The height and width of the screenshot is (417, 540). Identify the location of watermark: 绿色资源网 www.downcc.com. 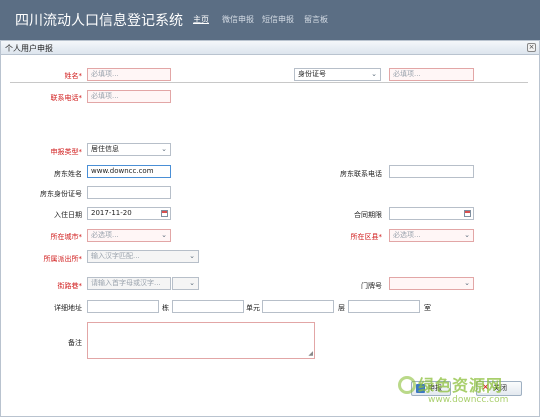
(462, 391).